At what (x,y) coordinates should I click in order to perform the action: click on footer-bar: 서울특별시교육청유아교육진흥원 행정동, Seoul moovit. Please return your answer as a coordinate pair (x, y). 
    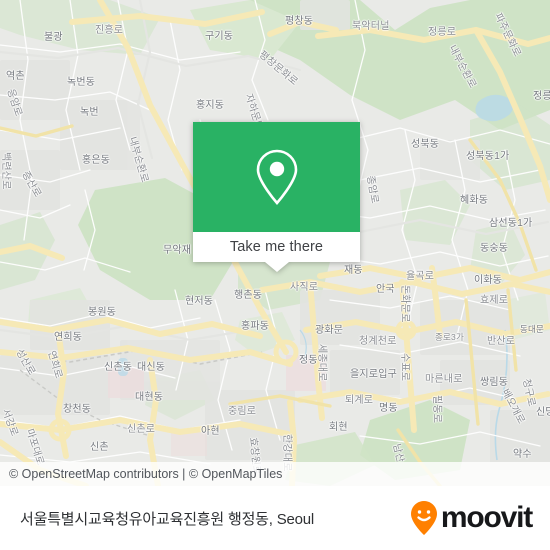
    Looking at the image, I should click on (275, 518).